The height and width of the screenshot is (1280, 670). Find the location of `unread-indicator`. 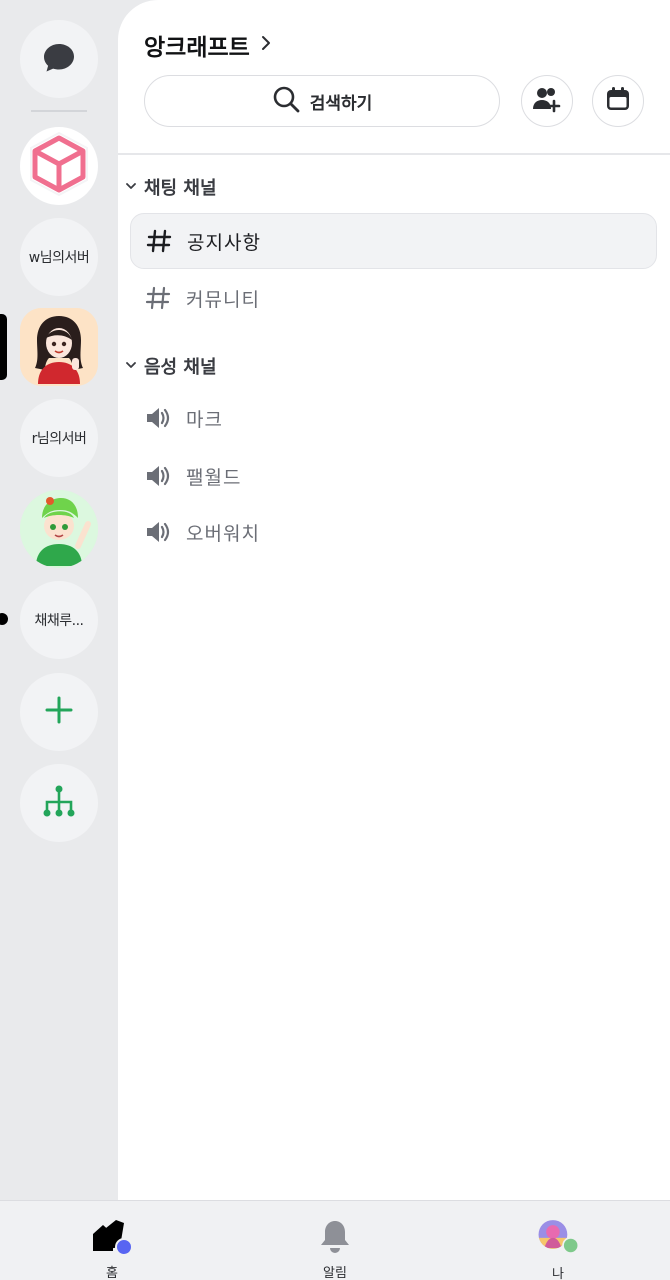

unread-indicator is located at coordinates (4, 619).